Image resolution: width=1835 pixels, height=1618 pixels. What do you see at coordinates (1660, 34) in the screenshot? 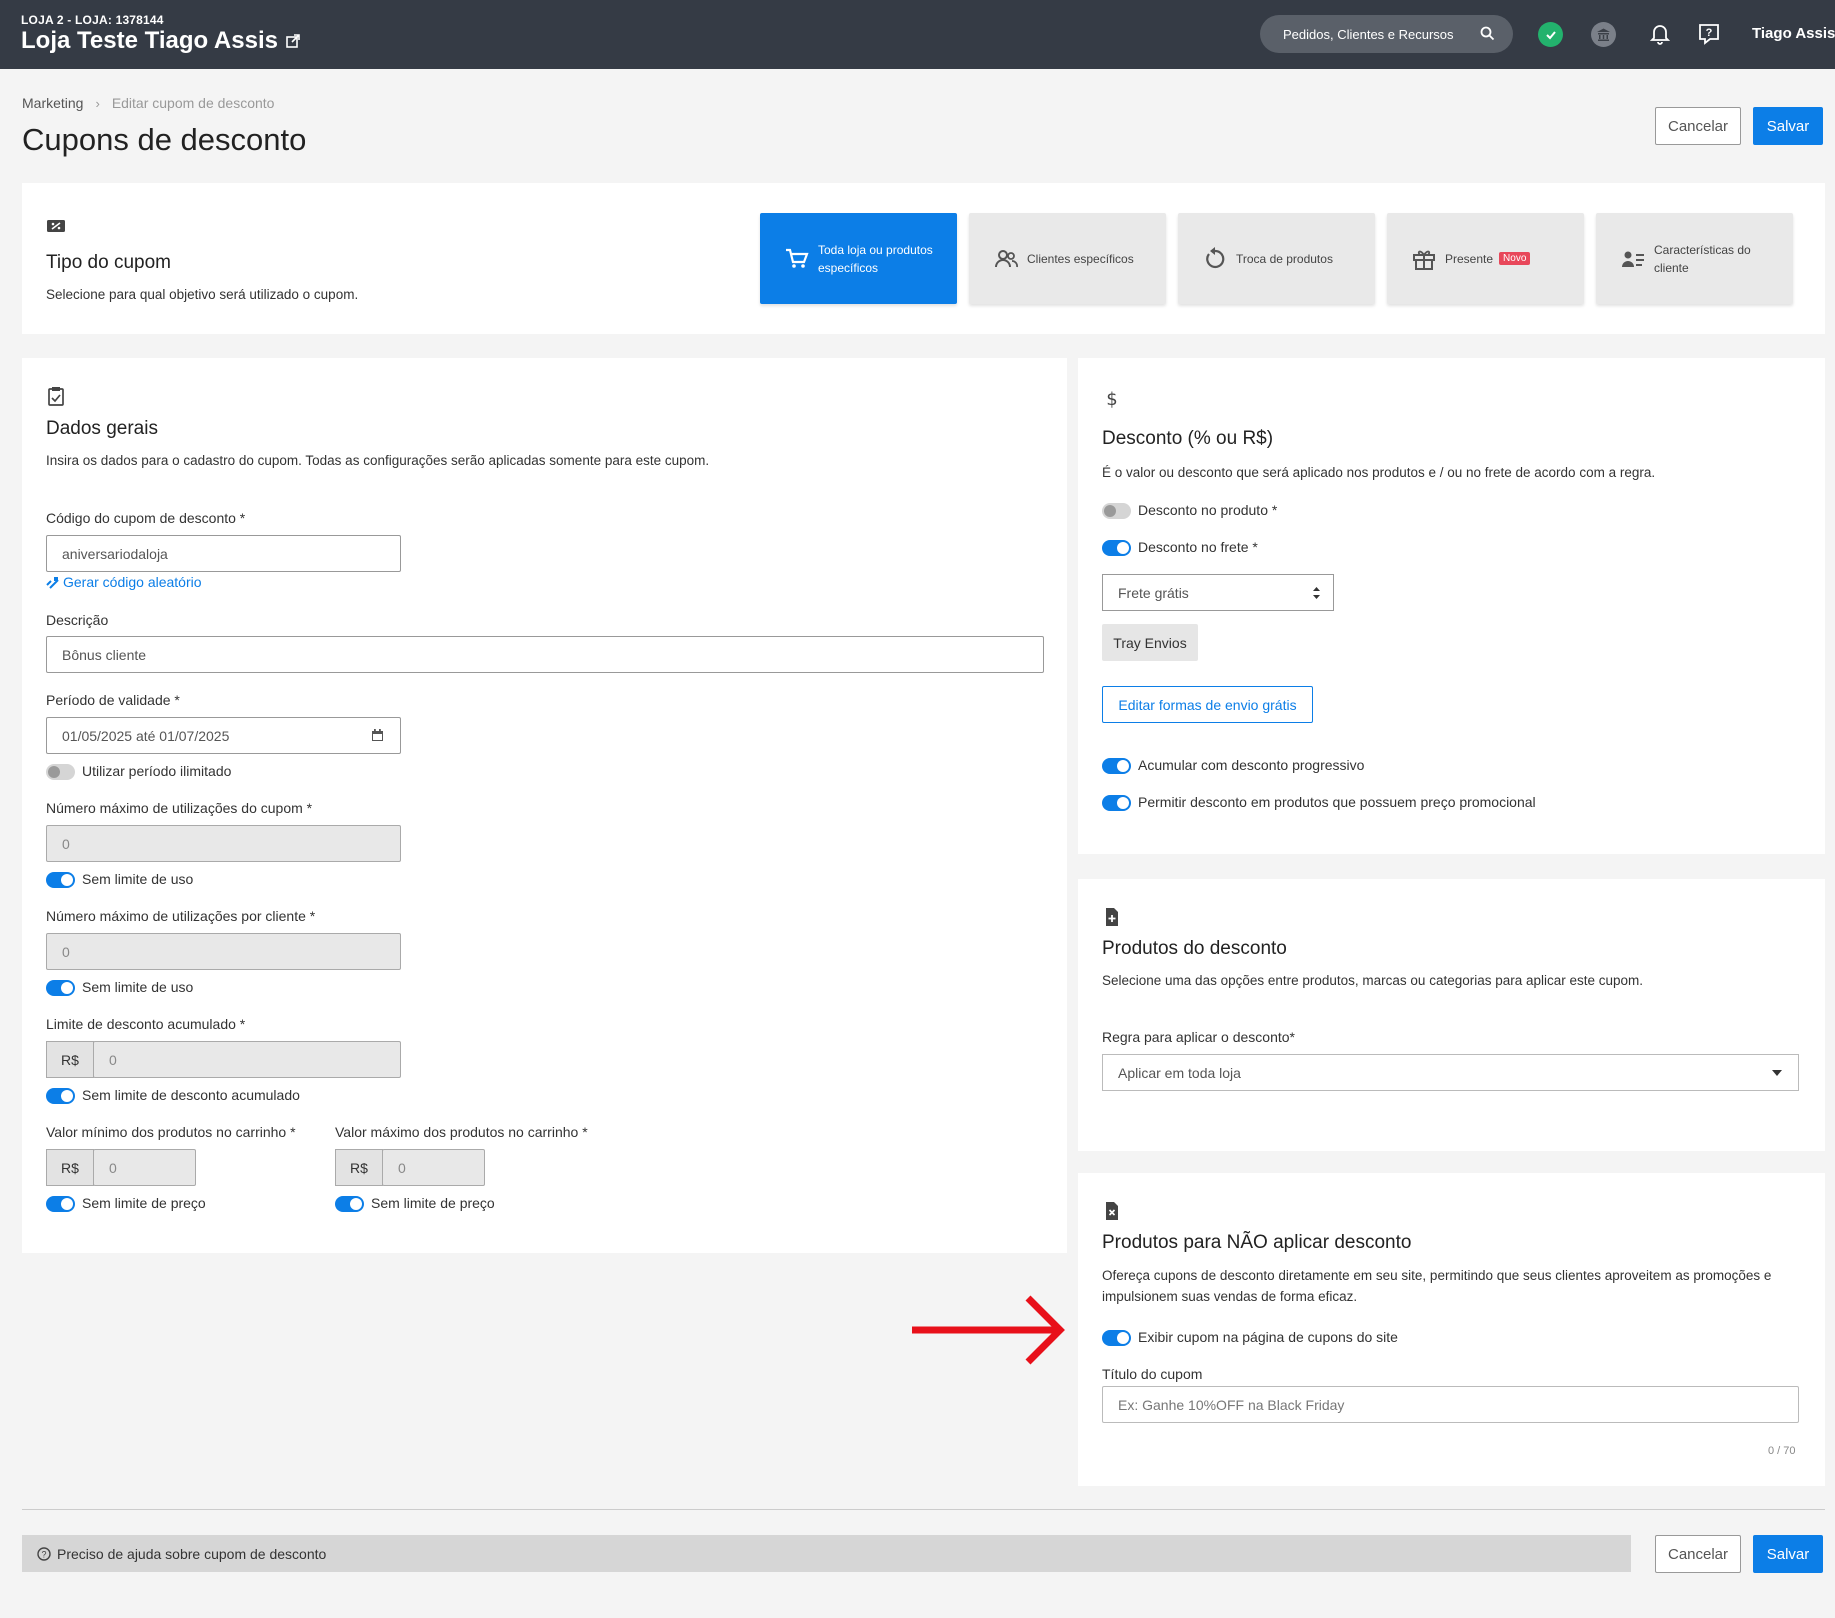
I see `bell-icon` at bounding box center [1660, 34].